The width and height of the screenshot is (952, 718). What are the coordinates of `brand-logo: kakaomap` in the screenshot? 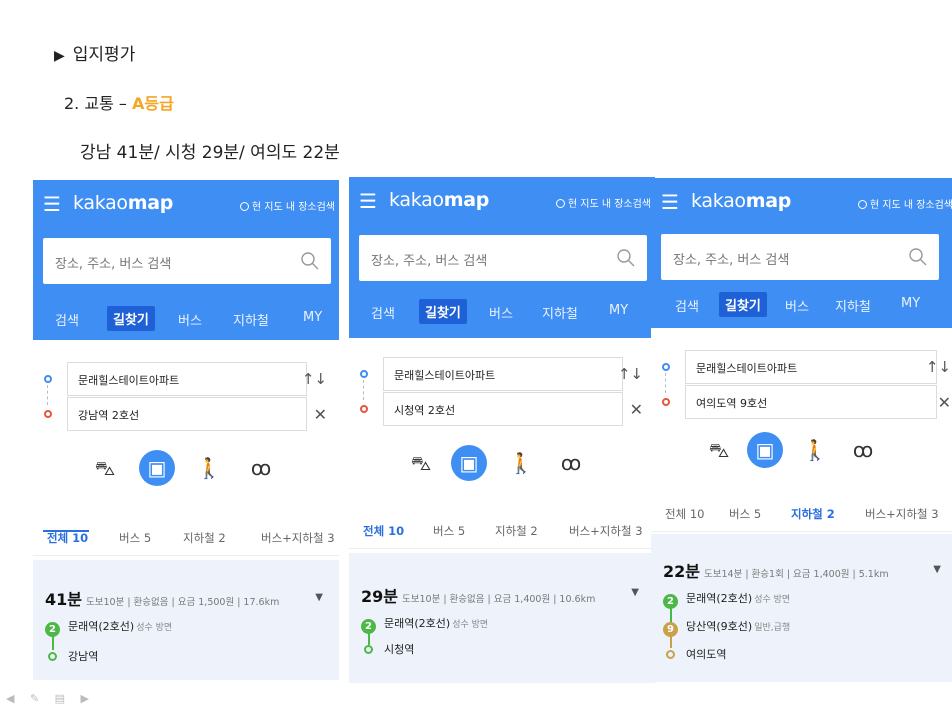 It's located at (439, 200).